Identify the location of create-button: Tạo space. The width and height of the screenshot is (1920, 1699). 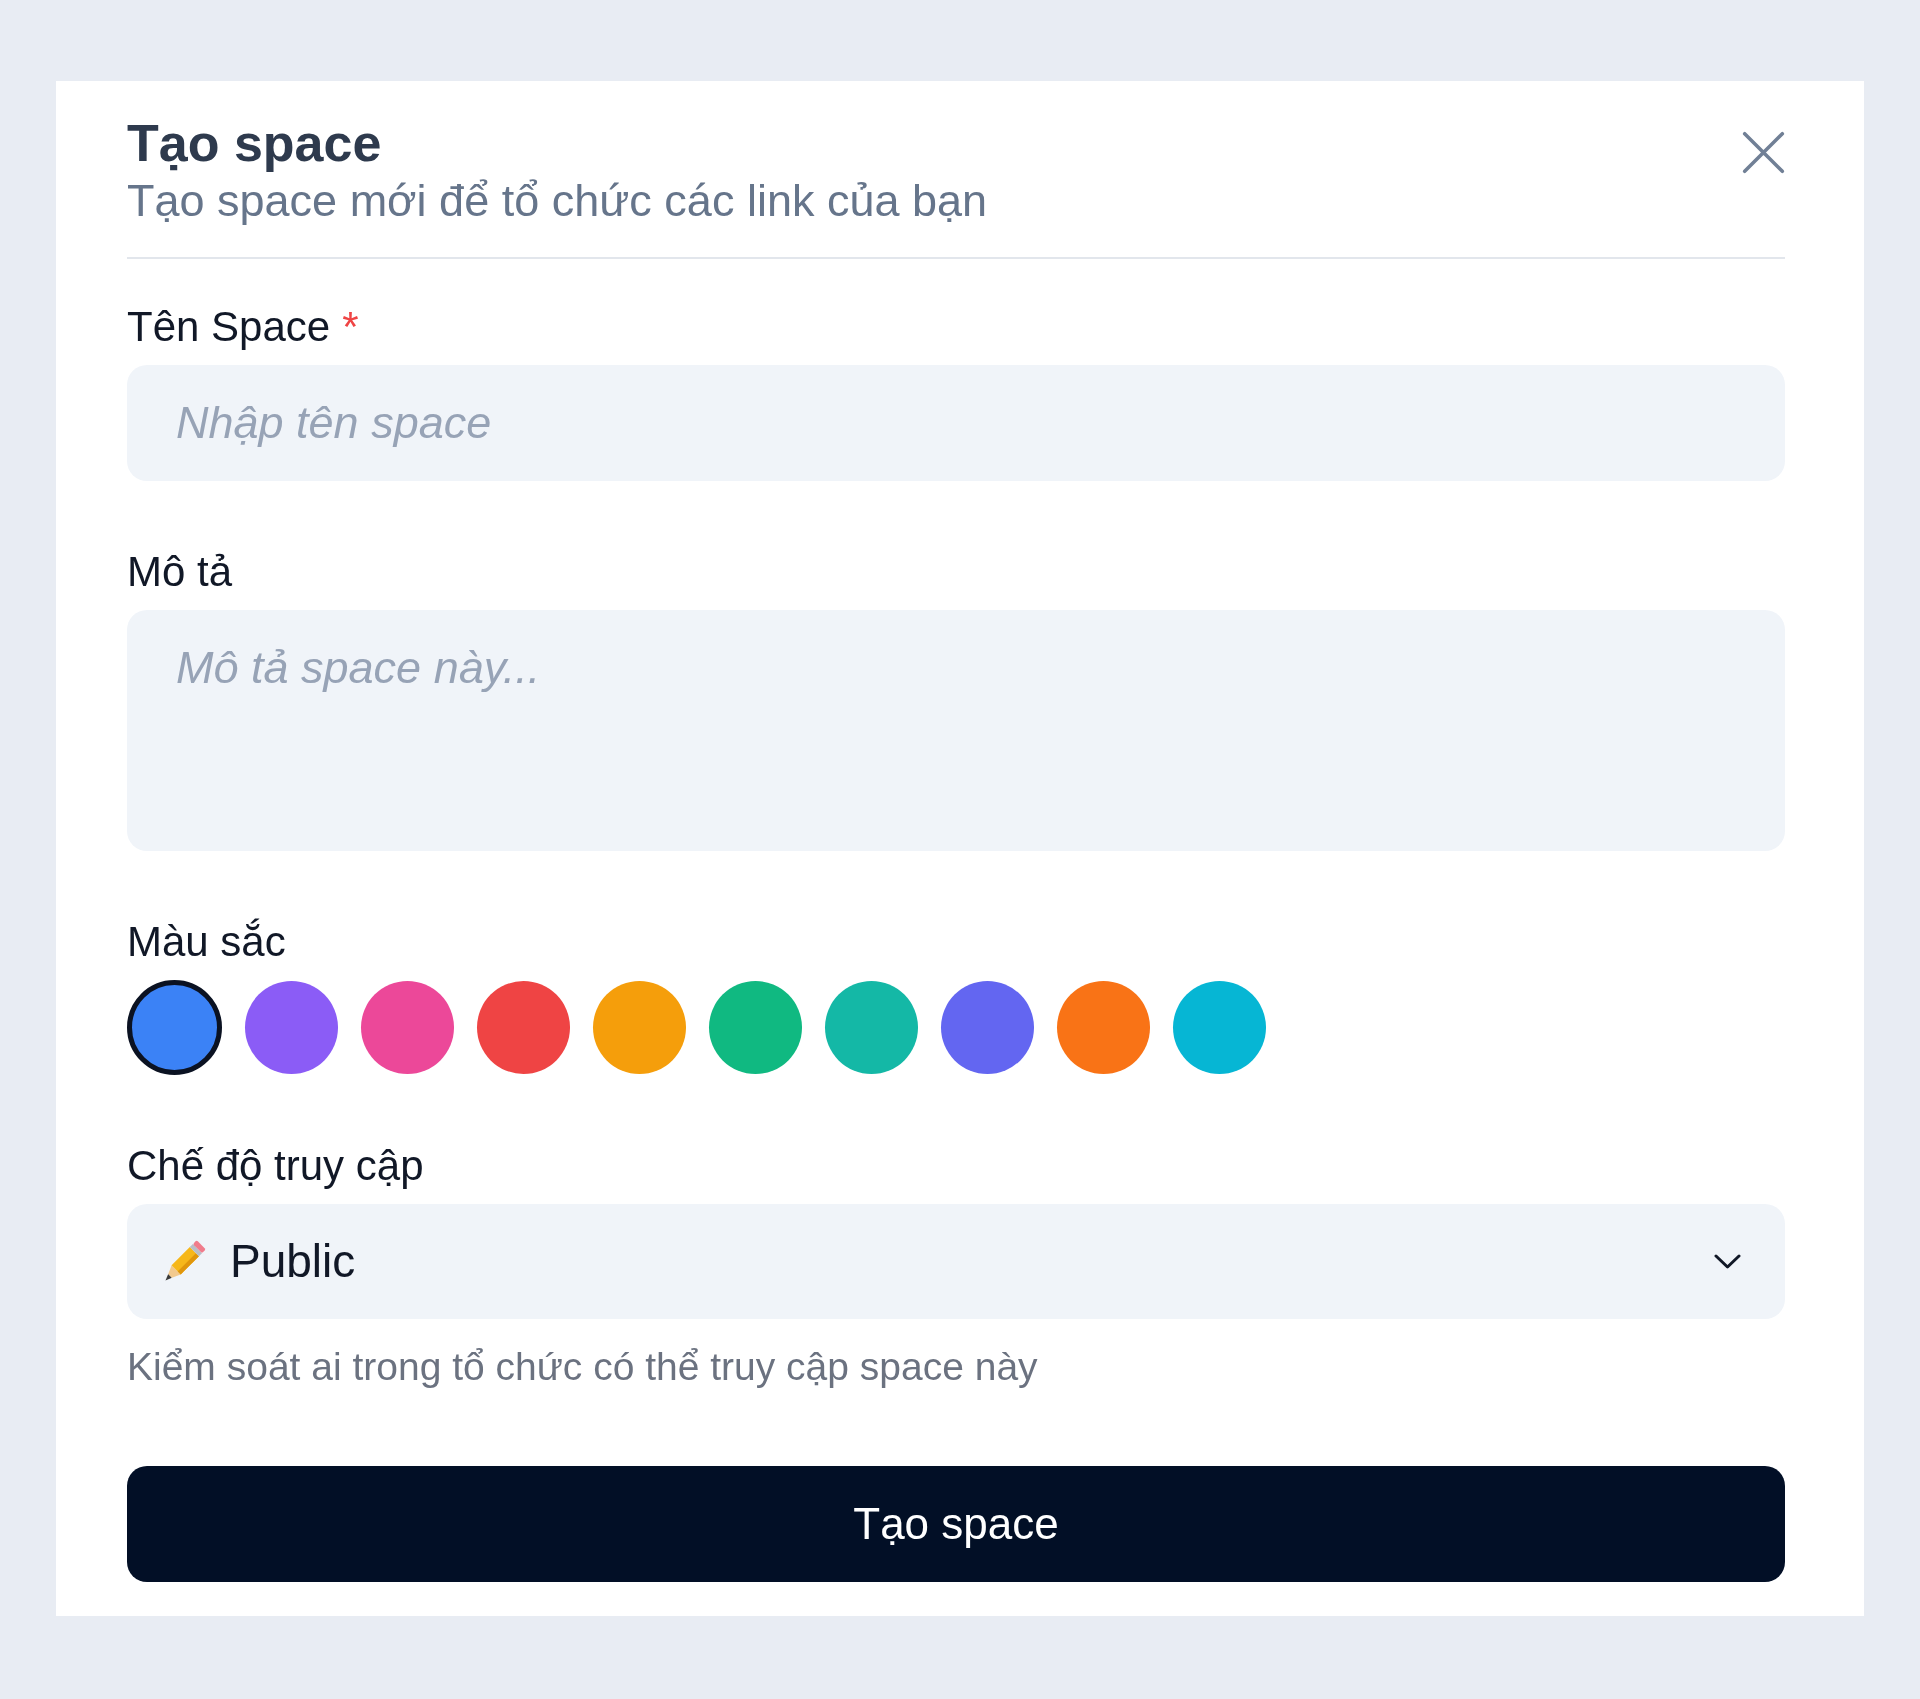
(956, 1524).